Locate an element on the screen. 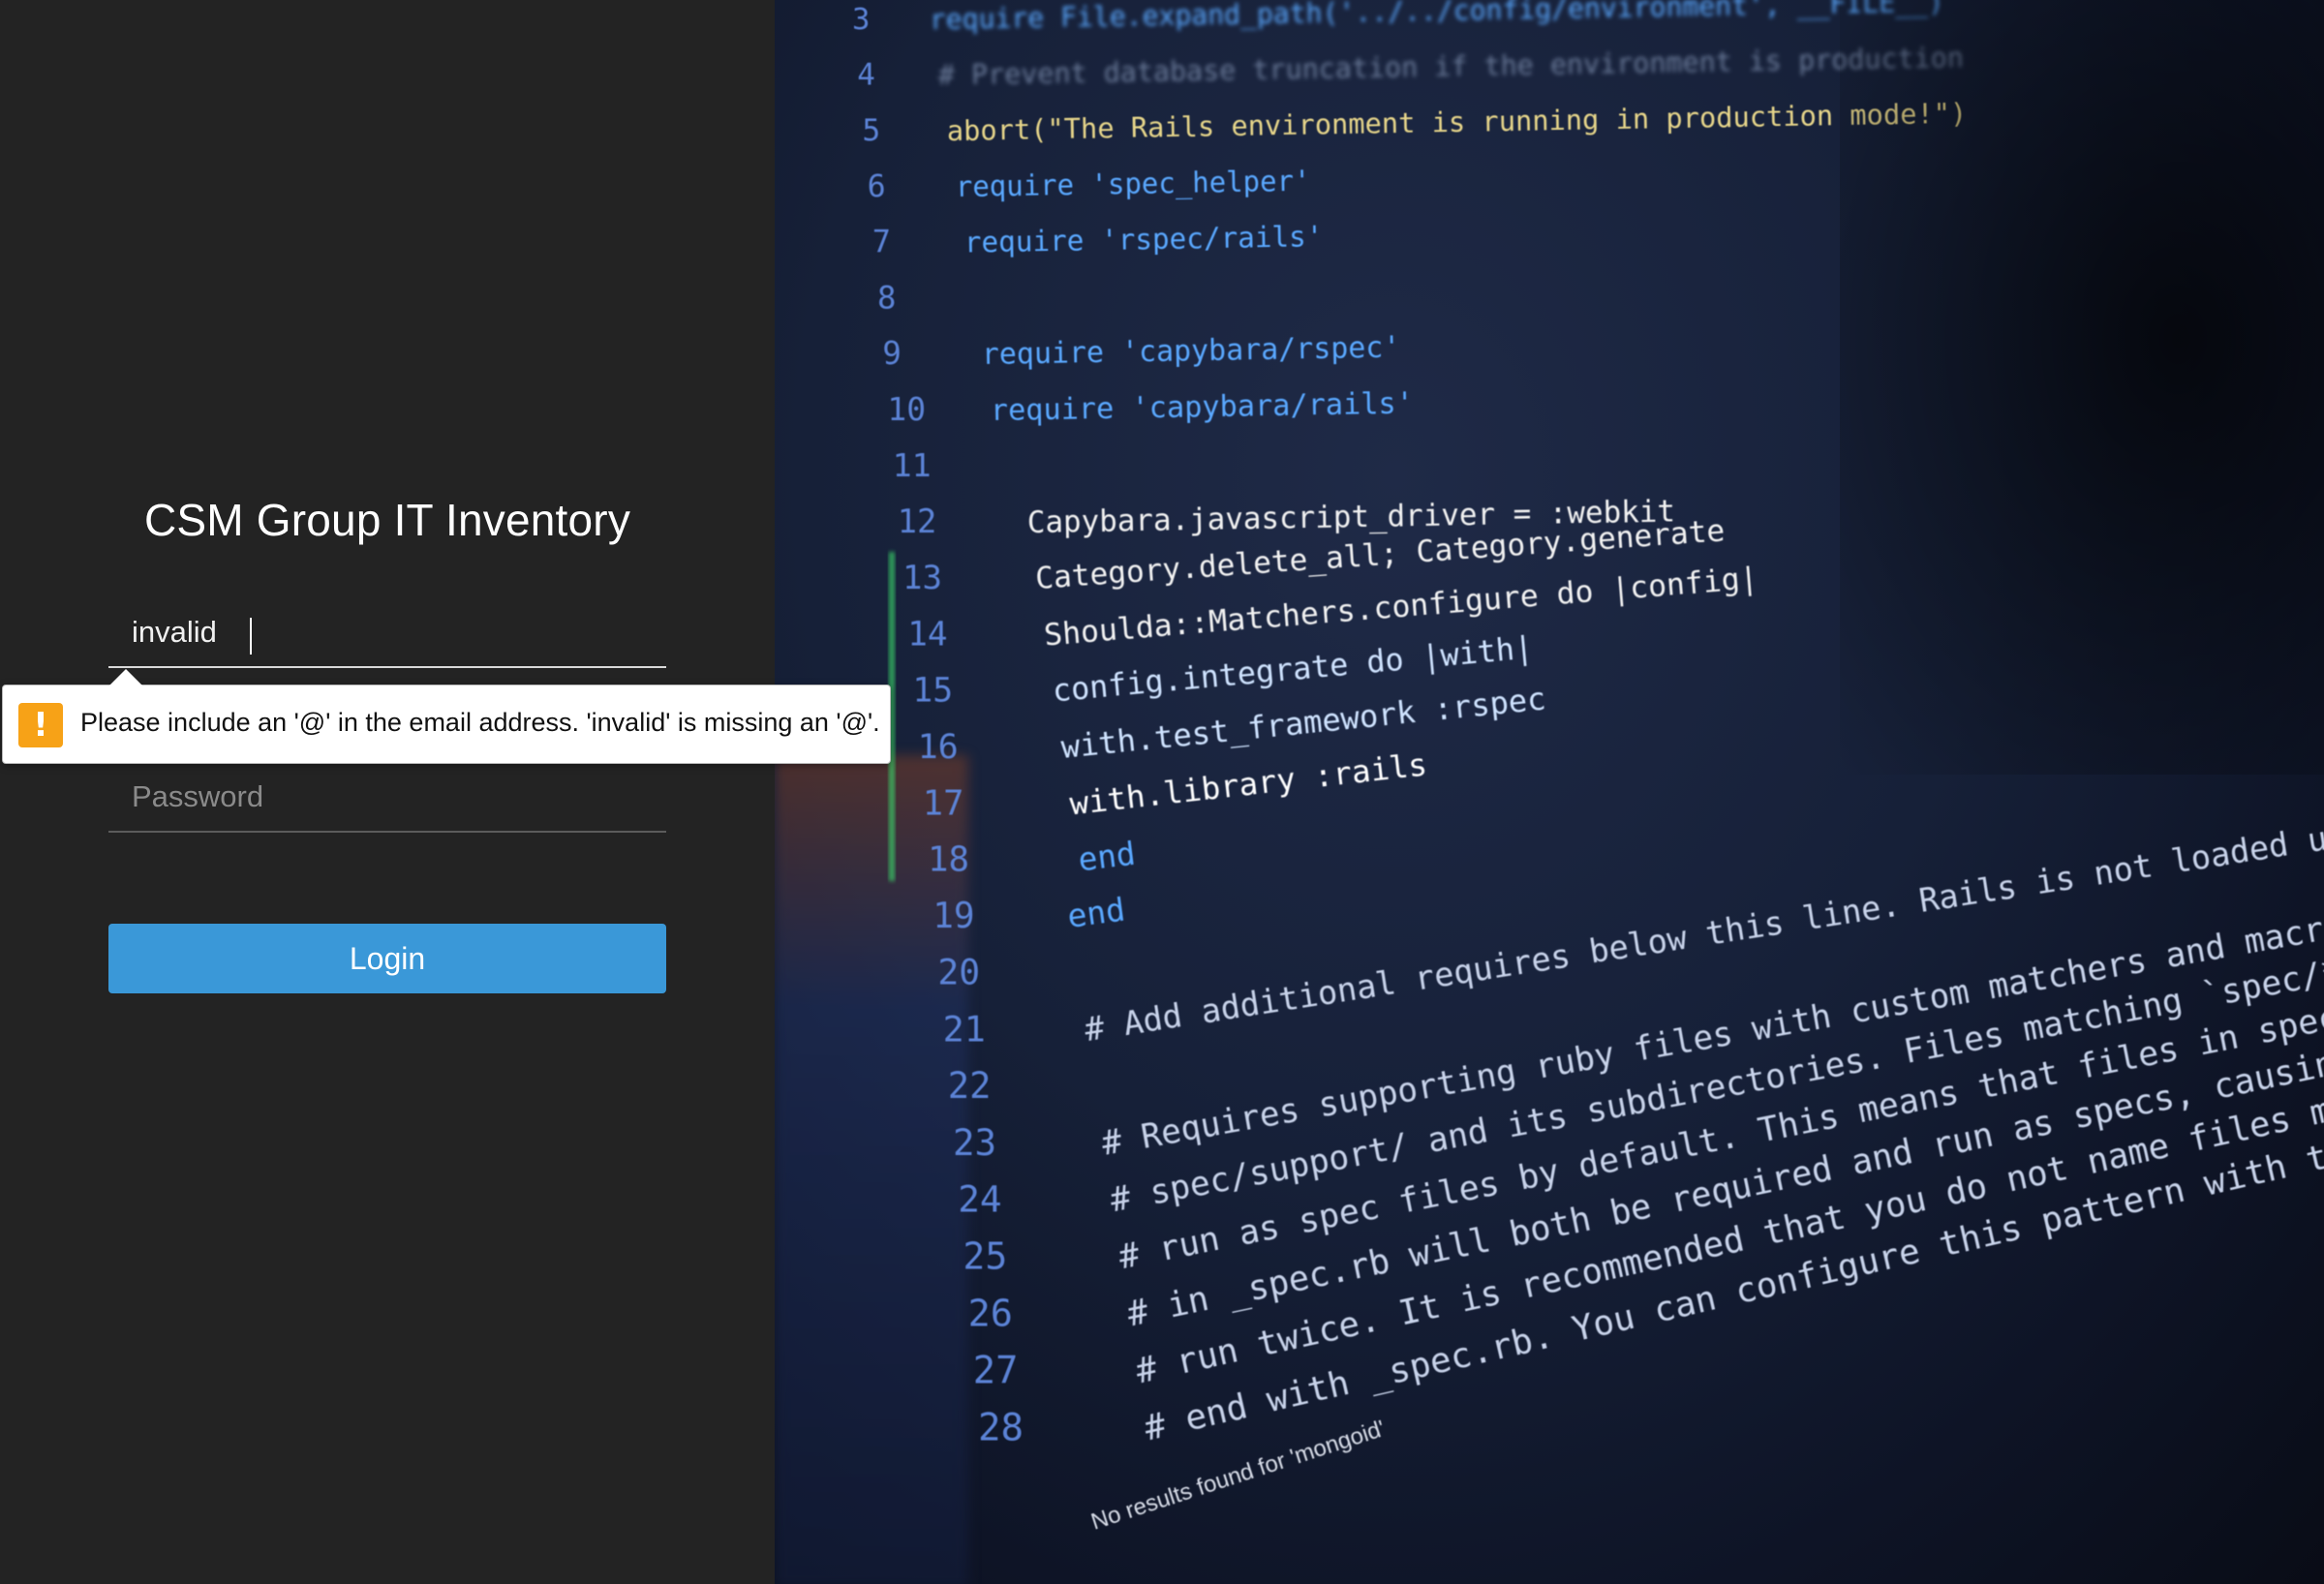 The width and height of the screenshot is (2324, 1584). text-cursor is located at coordinates (251, 637).